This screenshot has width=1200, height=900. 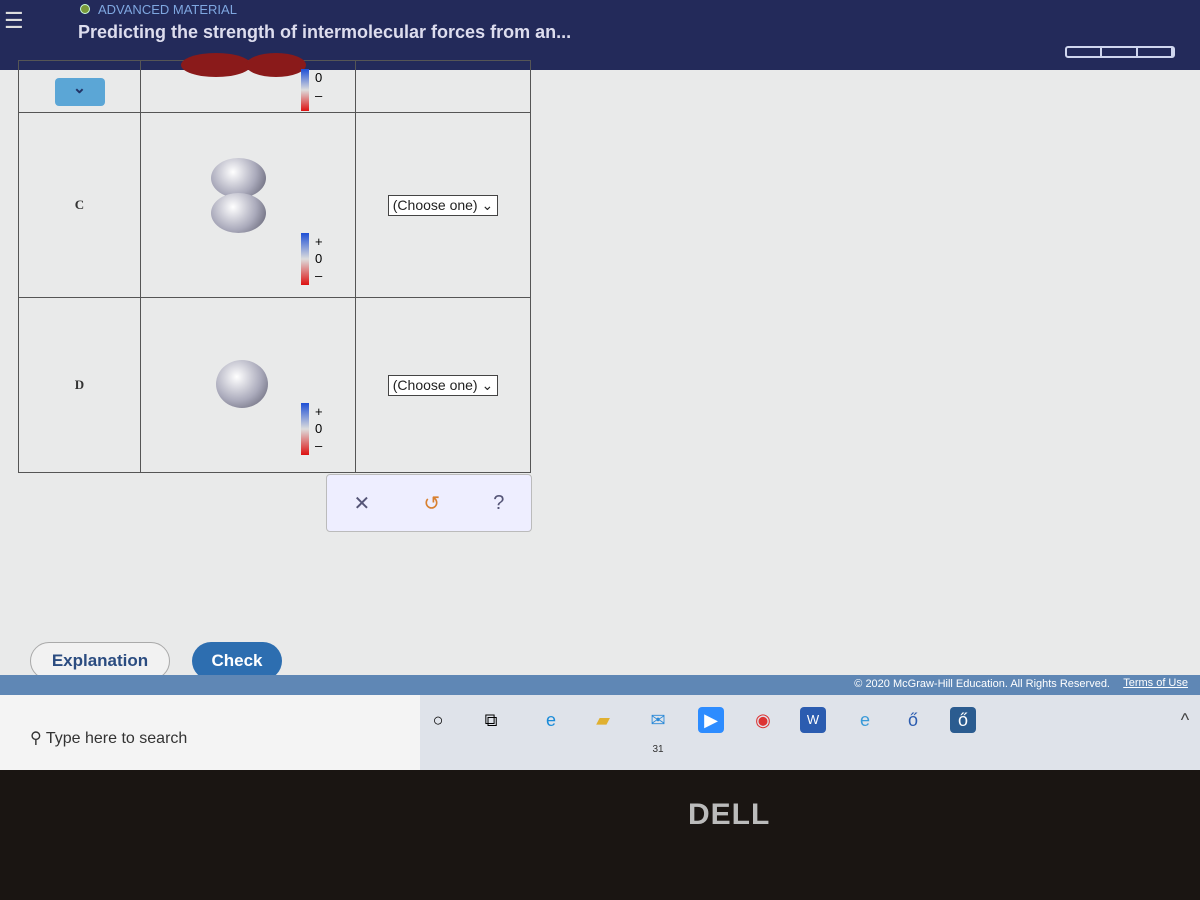 I want to click on force-select-d: (Choose one) ⌄, so click(x=443, y=385).